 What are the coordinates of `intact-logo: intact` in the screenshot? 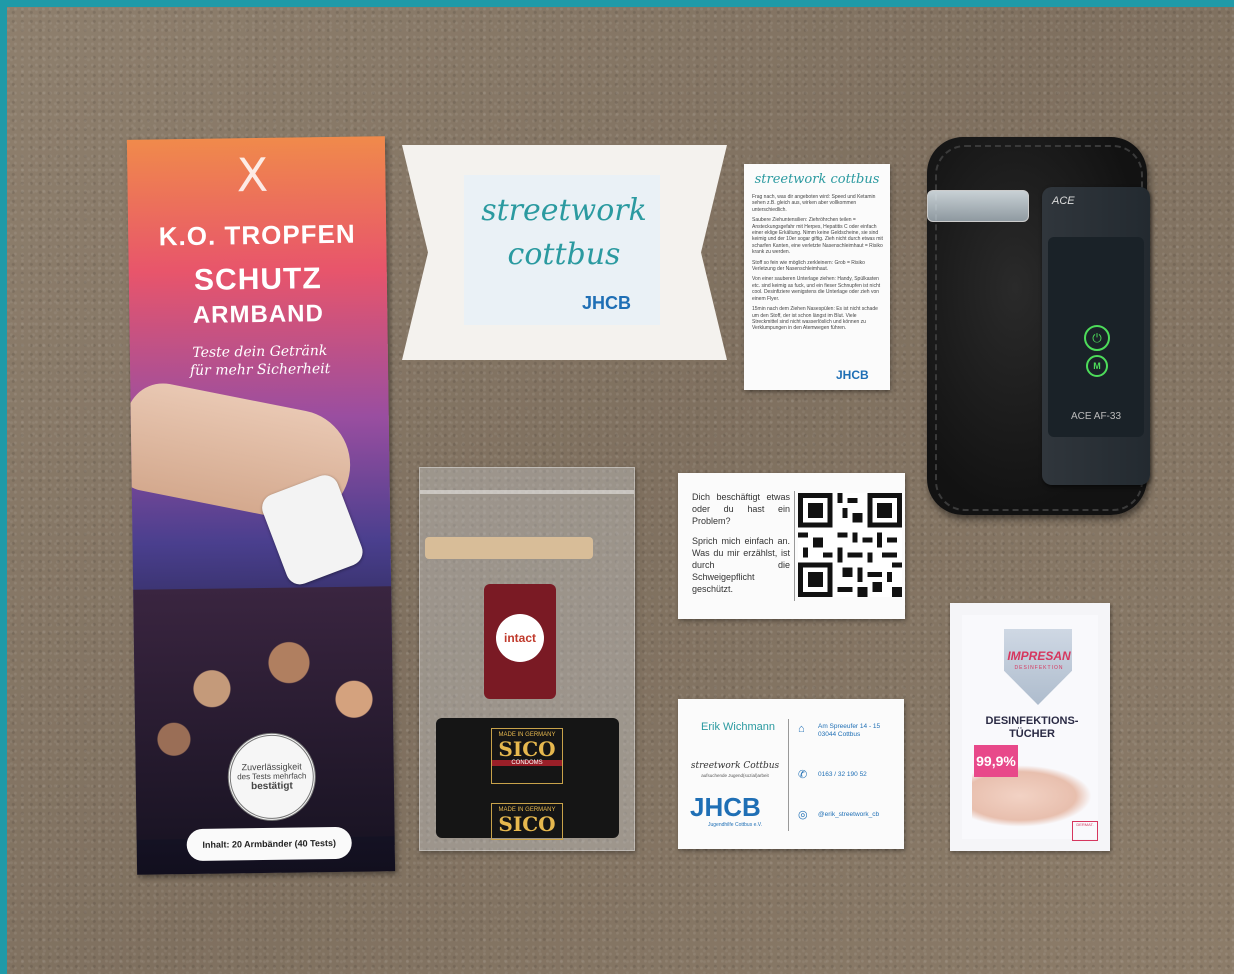 It's located at (520, 638).